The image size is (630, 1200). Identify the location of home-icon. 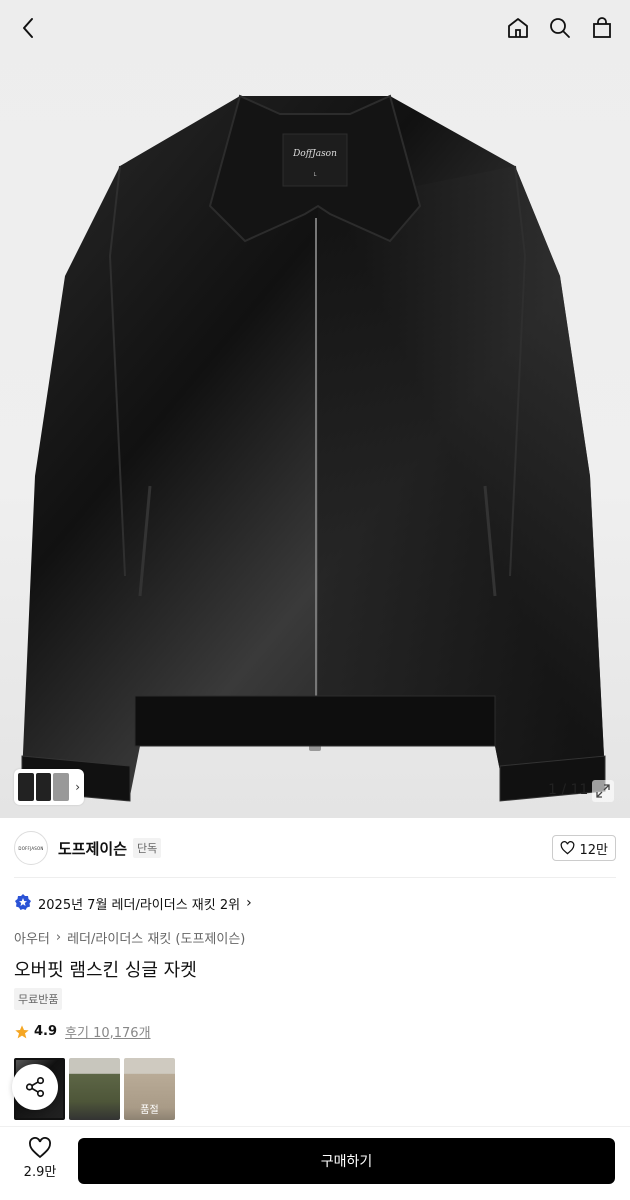
(518, 28).